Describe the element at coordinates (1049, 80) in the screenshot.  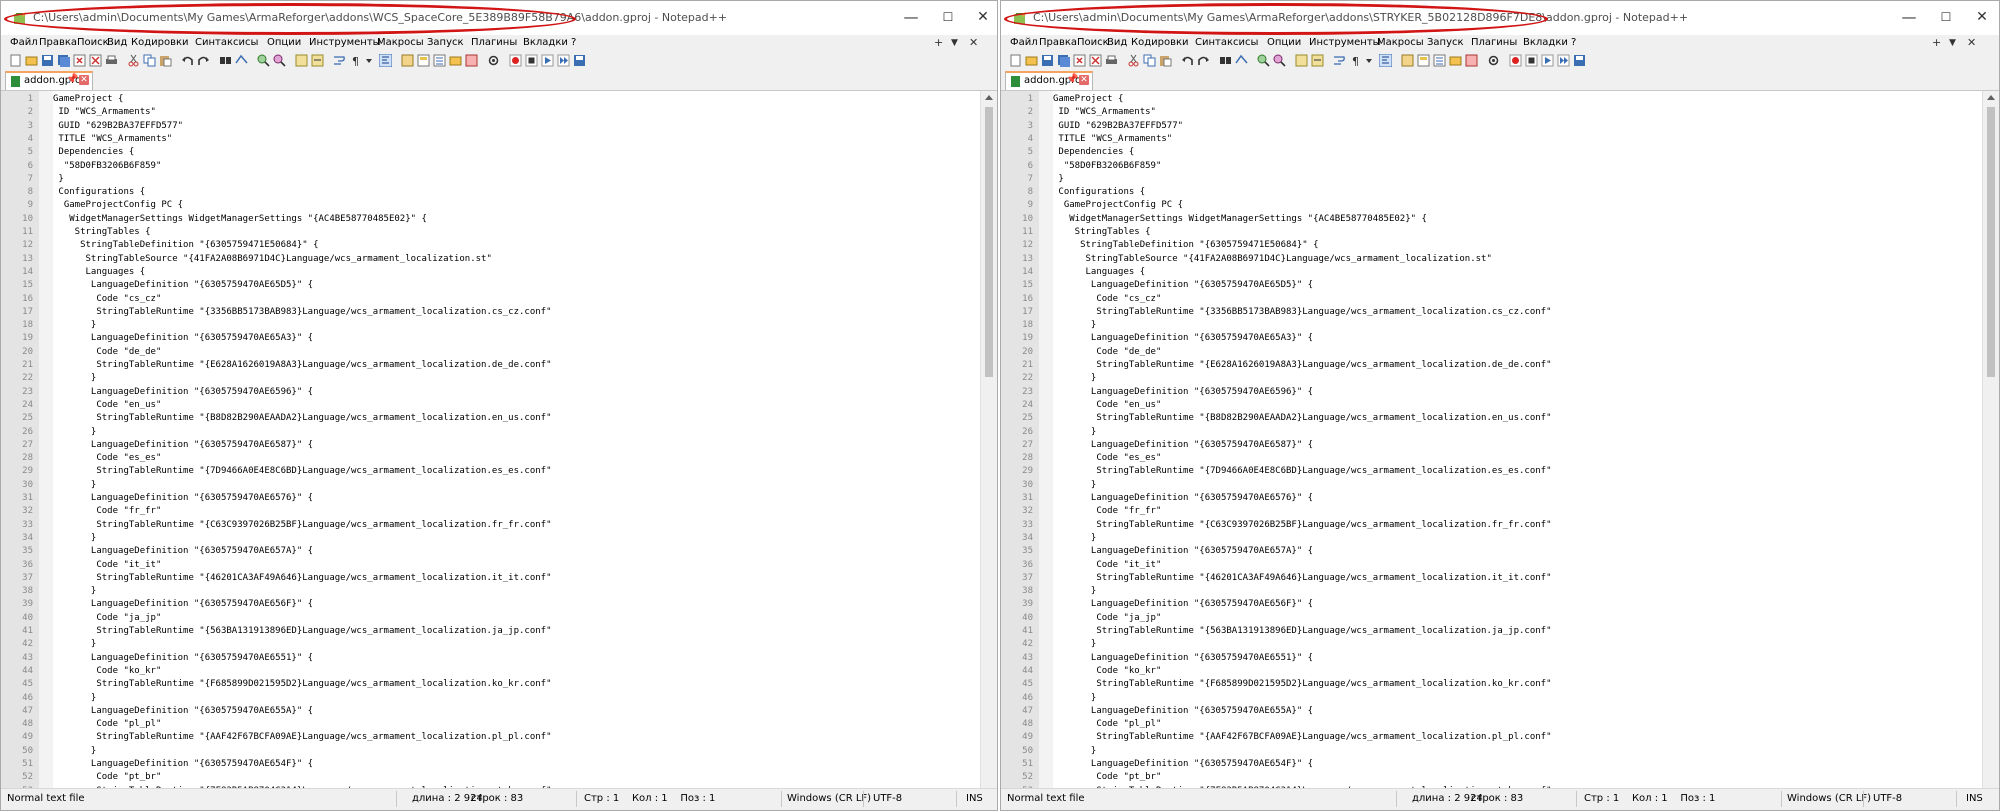
I see `tab-addon-gproj: addon.gproj 📌 ✕` at that location.